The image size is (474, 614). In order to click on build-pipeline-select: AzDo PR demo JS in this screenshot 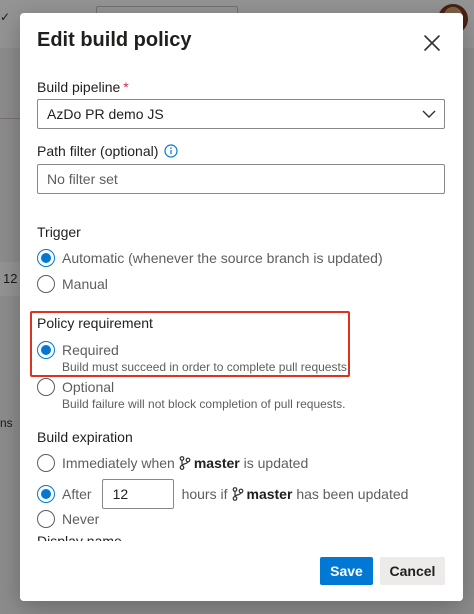, I will do `click(241, 114)`.